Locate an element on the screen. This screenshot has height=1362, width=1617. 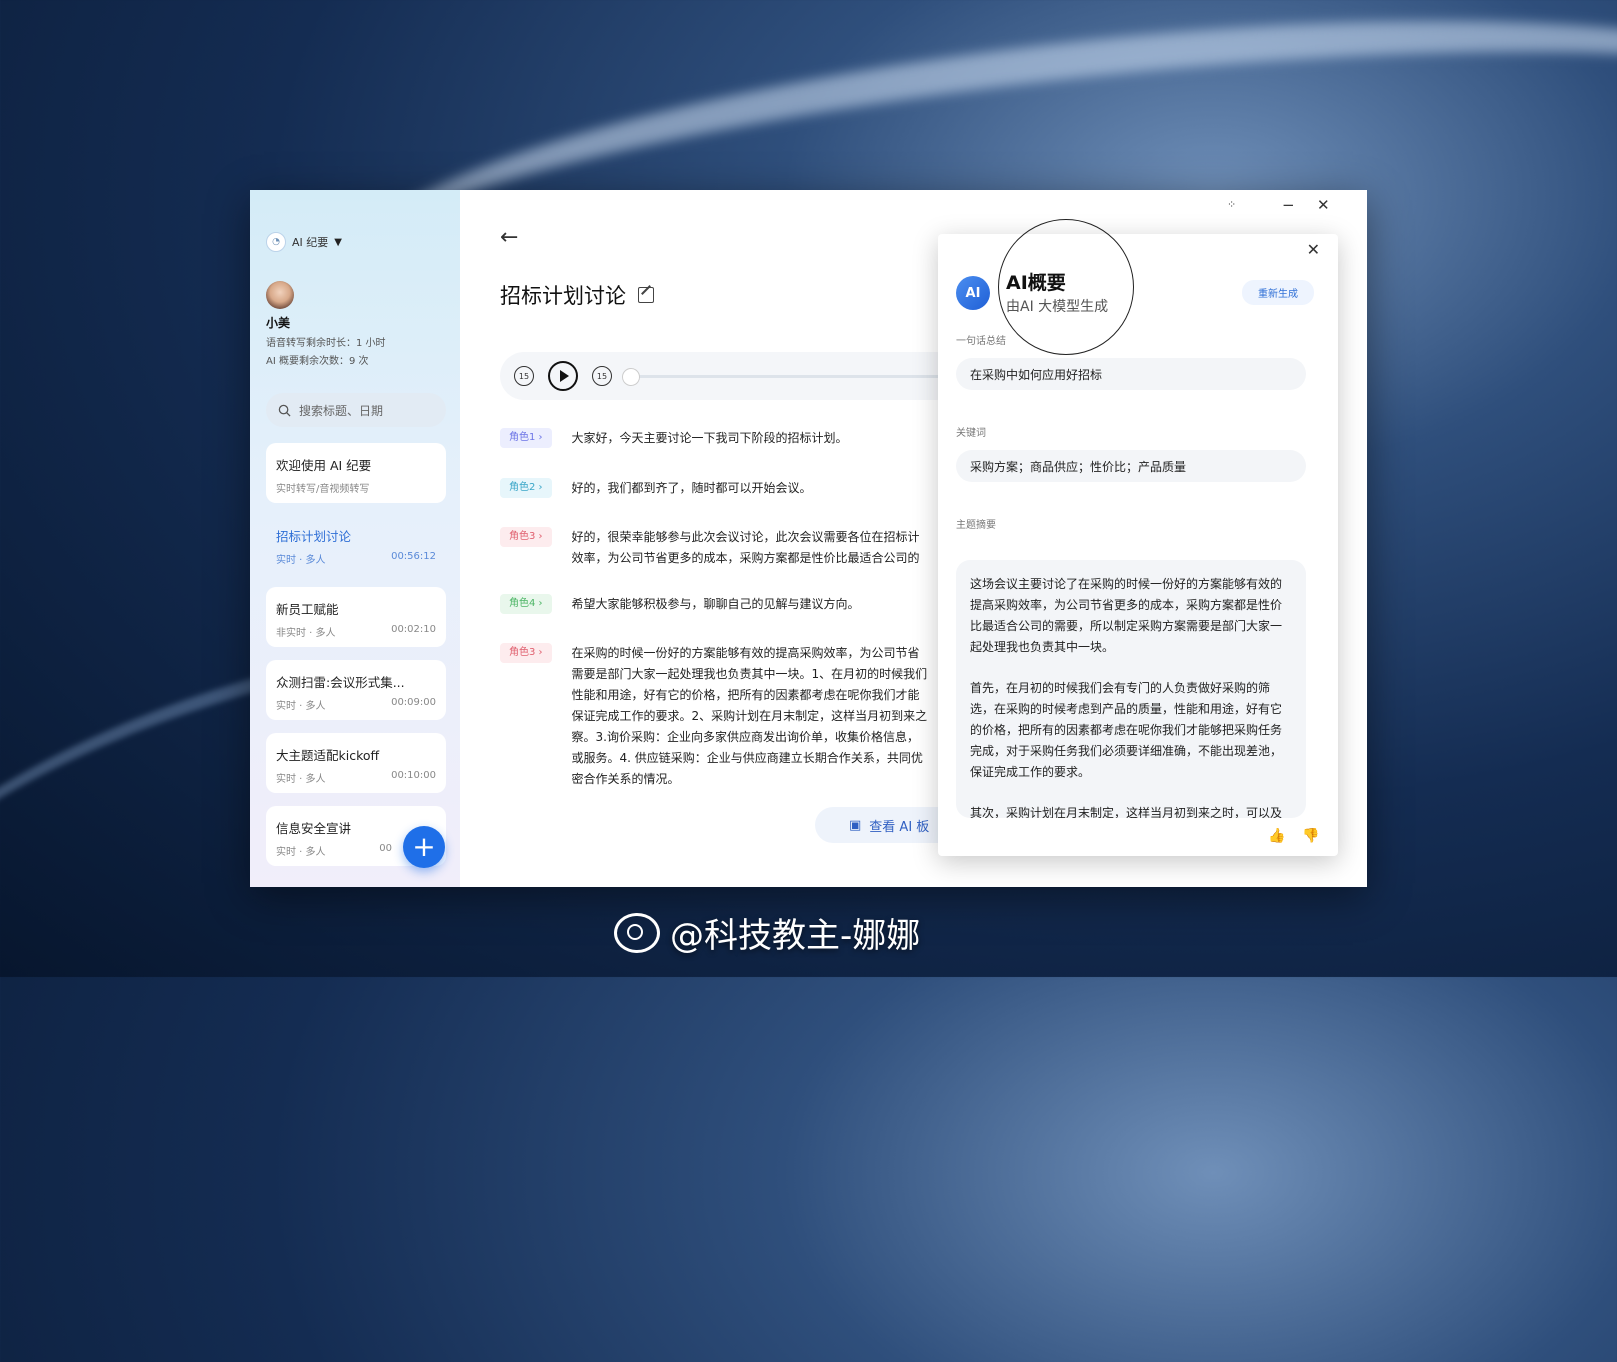
app-switcher: ◔ AI 纪要 ▼ is located at coordinates (304, 242).